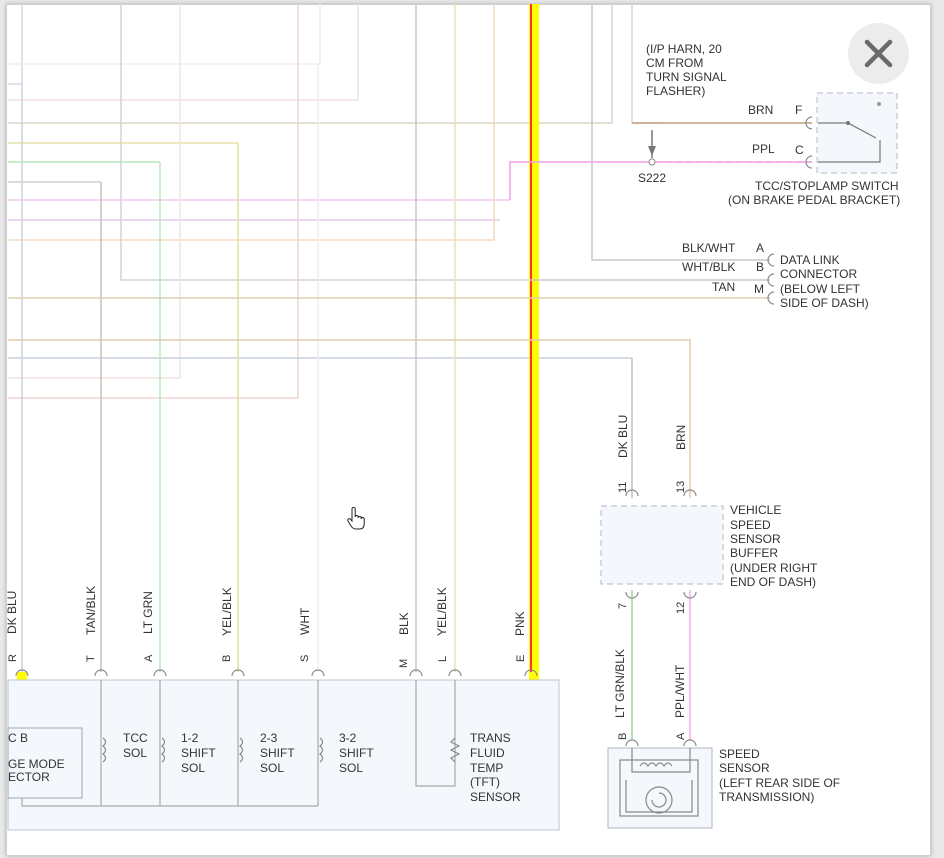 Image resolution: width=944 pixels, height=858 pixels. Describe the element at coordinates (686, 77) in the screenshot. I see `splice-note-line: TURN SIGNAL` at that location.